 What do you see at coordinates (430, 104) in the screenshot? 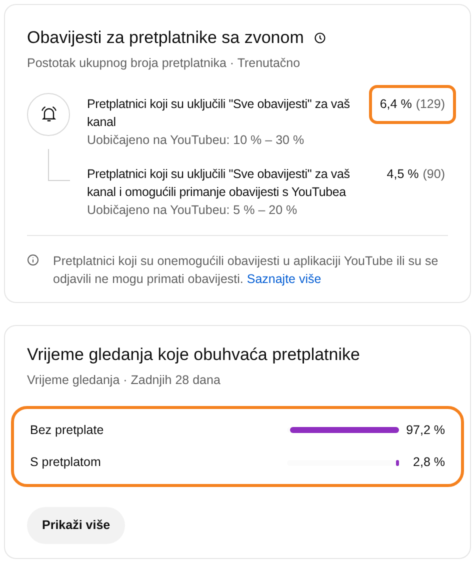
I see `count-value: (129)` at bounding box center [430, 104].